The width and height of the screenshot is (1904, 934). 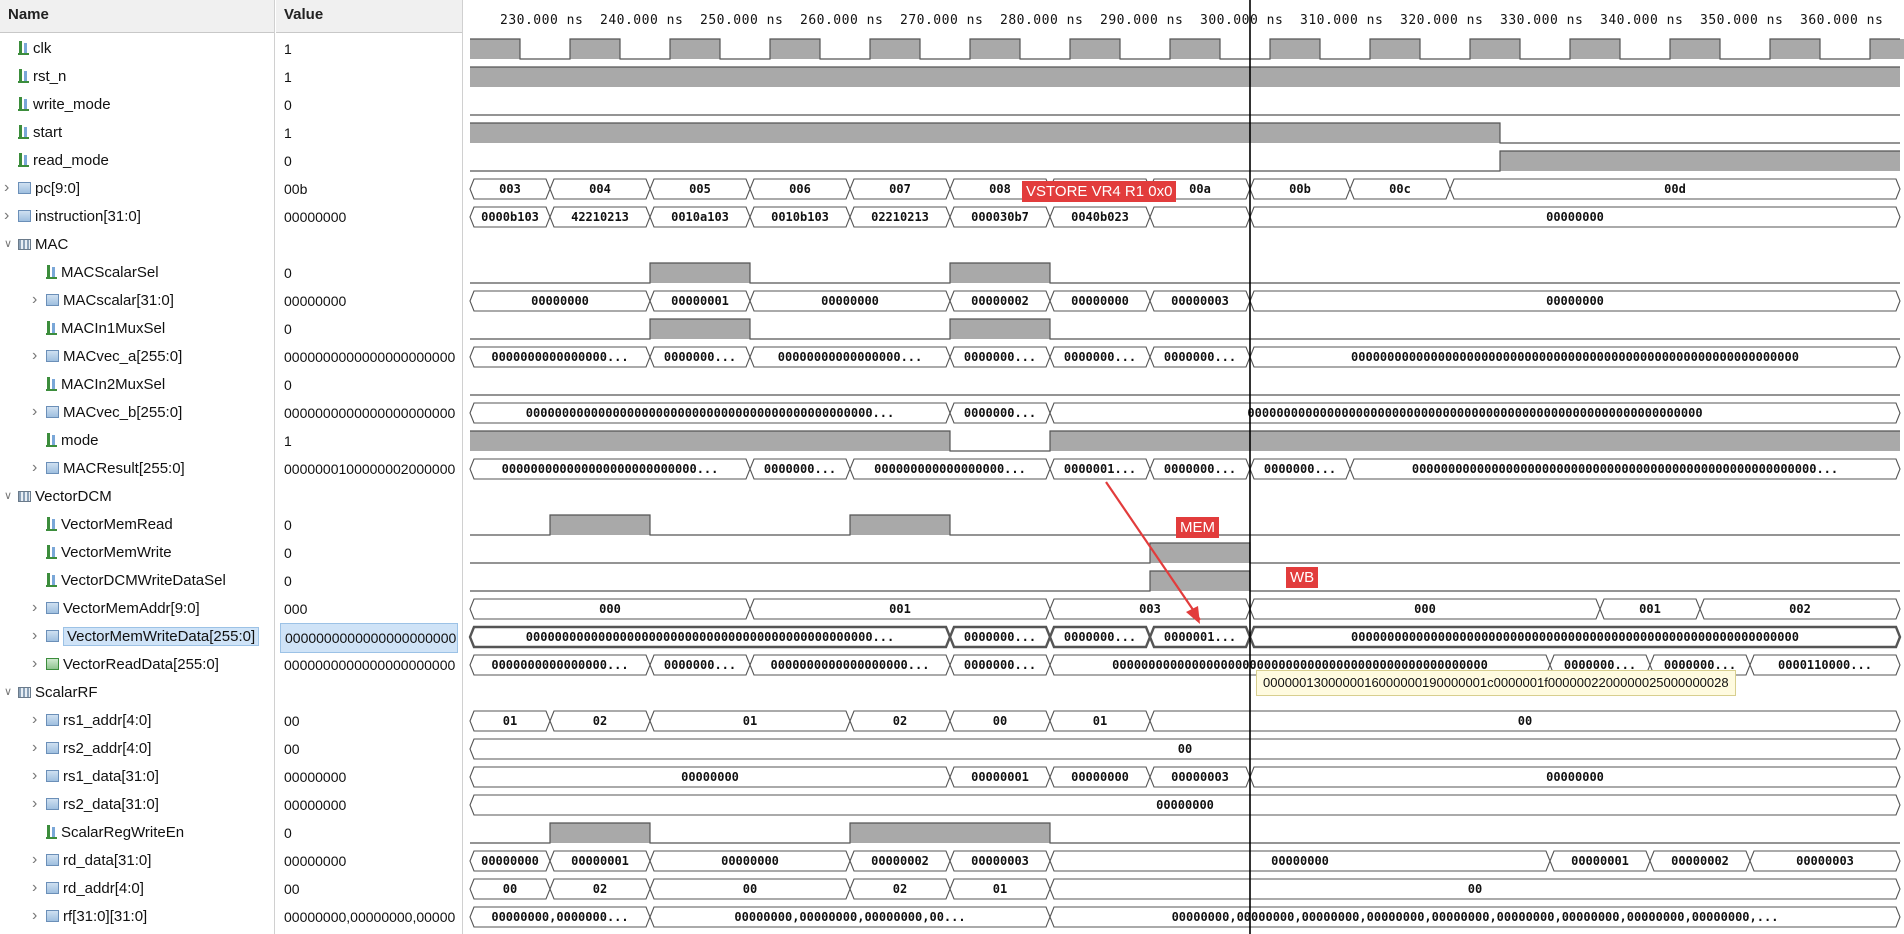 What do you see at coordinates (368, 609) in the screenshot?
I see `signal-value-cell: 000` at bounding box center [368, 609].